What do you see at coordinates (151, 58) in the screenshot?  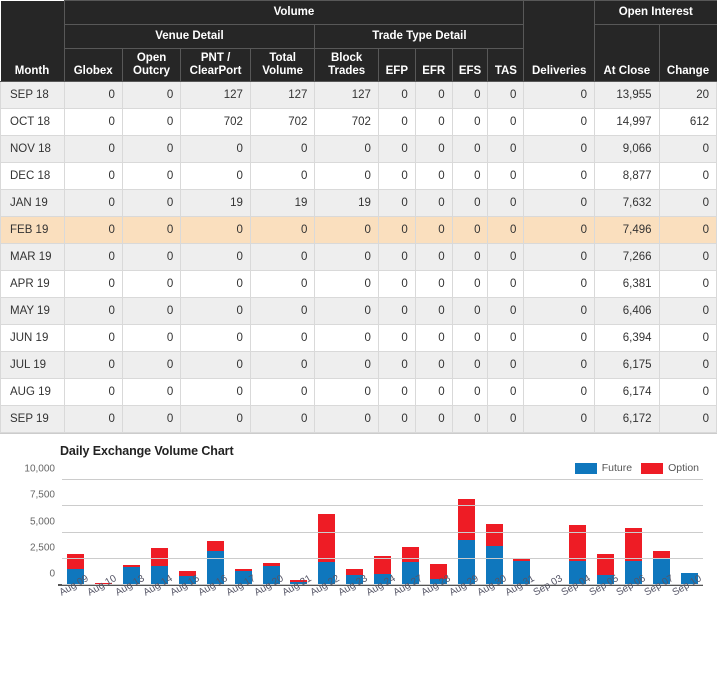 I see `header-open-outcry-line1: Open` at bounding box center [151, 58].